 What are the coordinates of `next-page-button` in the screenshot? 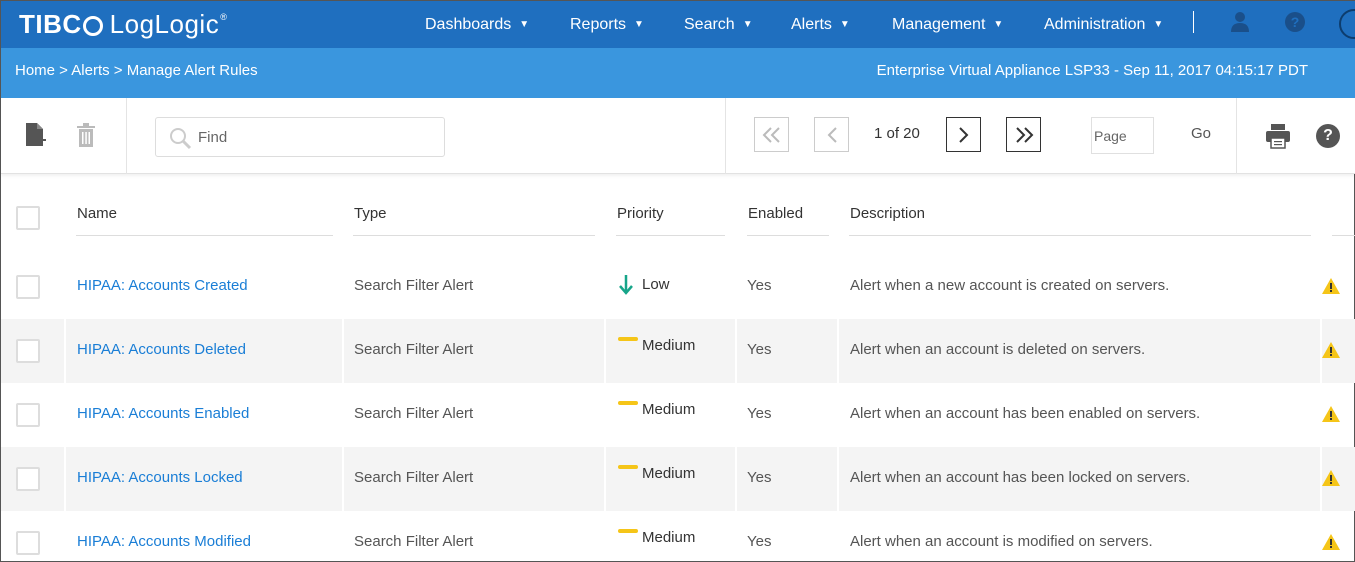 It's located at (963, 134).